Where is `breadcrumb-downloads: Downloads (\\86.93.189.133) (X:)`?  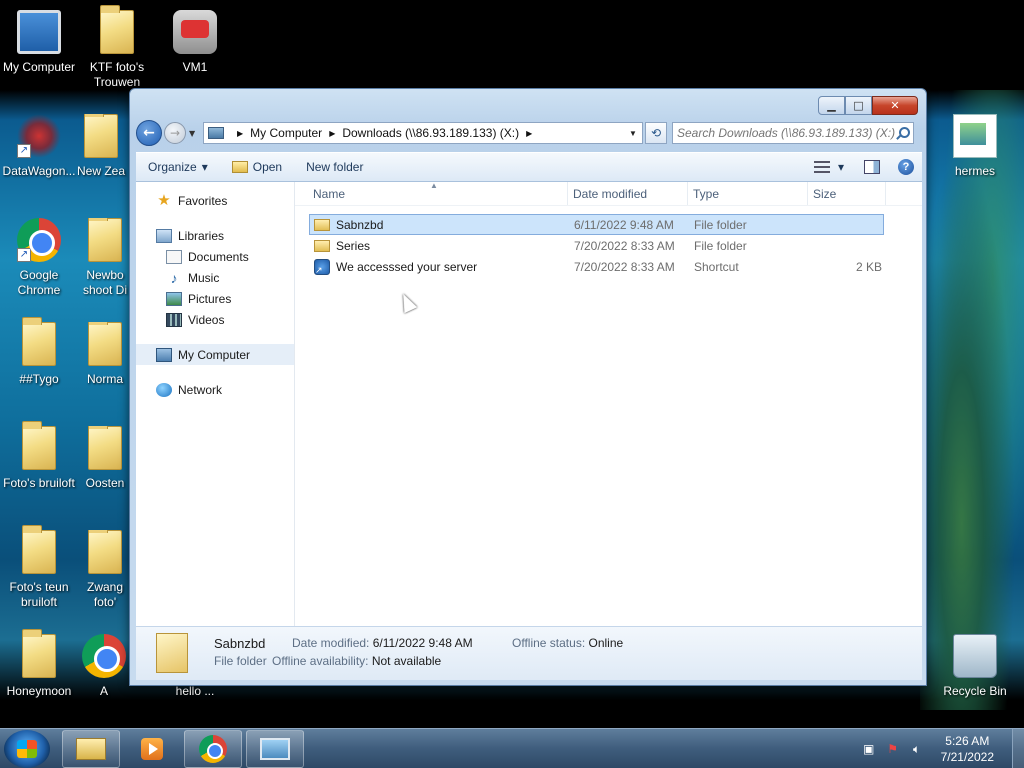 breadcrumb-downloads: Downloads (\\86.93.189.133) (X:) is located at coordinates (430, 133).